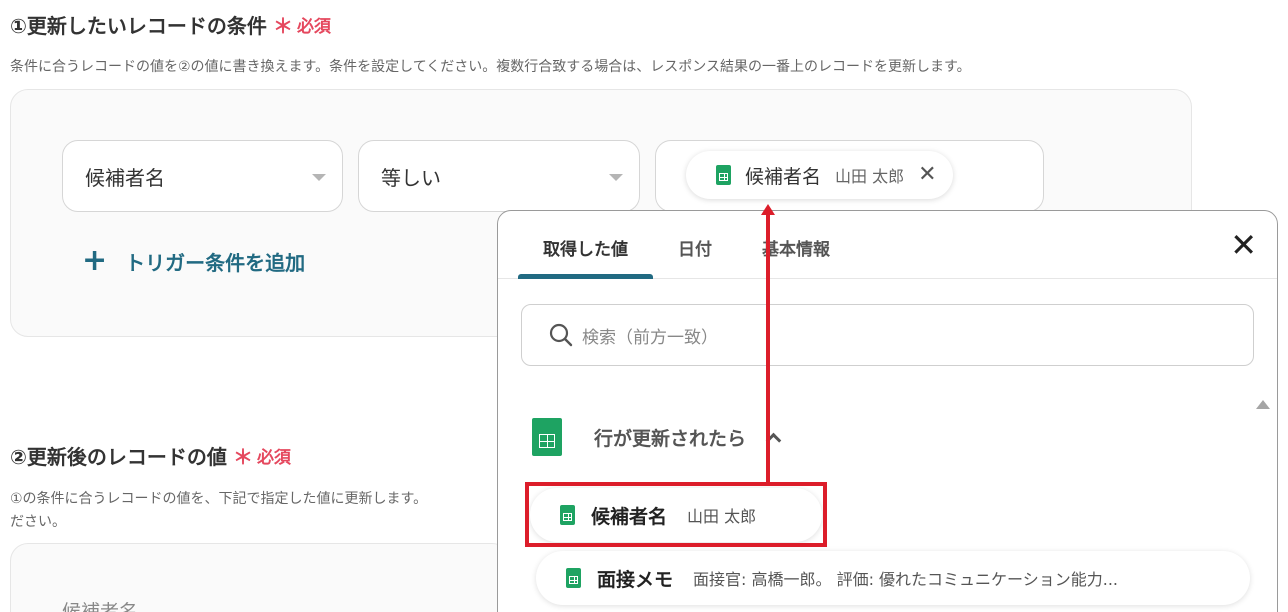 The width and height of the screenshot is (1288, 612). What do you see at coordinates (870, 176) in the screenshot?
I see `value-chip-value: 山田 太郎` at bounding box center [870, 176].